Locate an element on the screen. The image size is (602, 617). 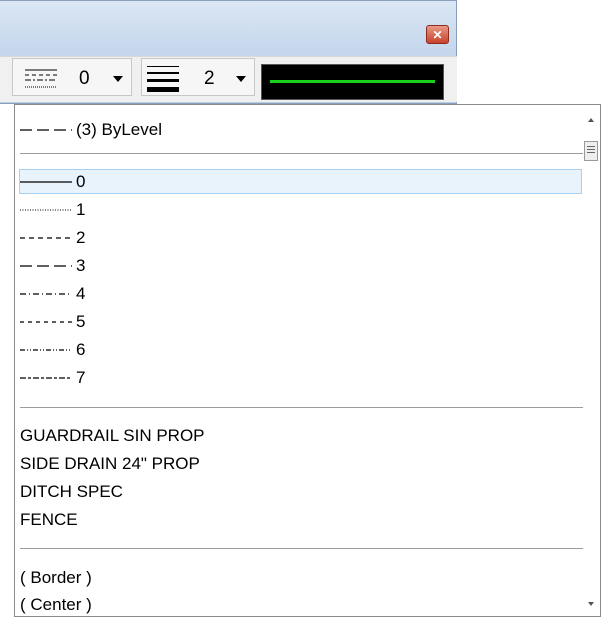
list-item-style-2: 2 is located at coordinates (301, 237).